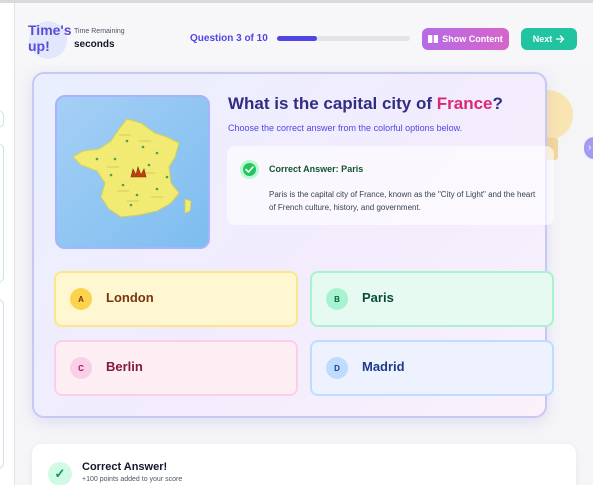  I want to click on option-c-button: C Berlin, so click(176, 368).